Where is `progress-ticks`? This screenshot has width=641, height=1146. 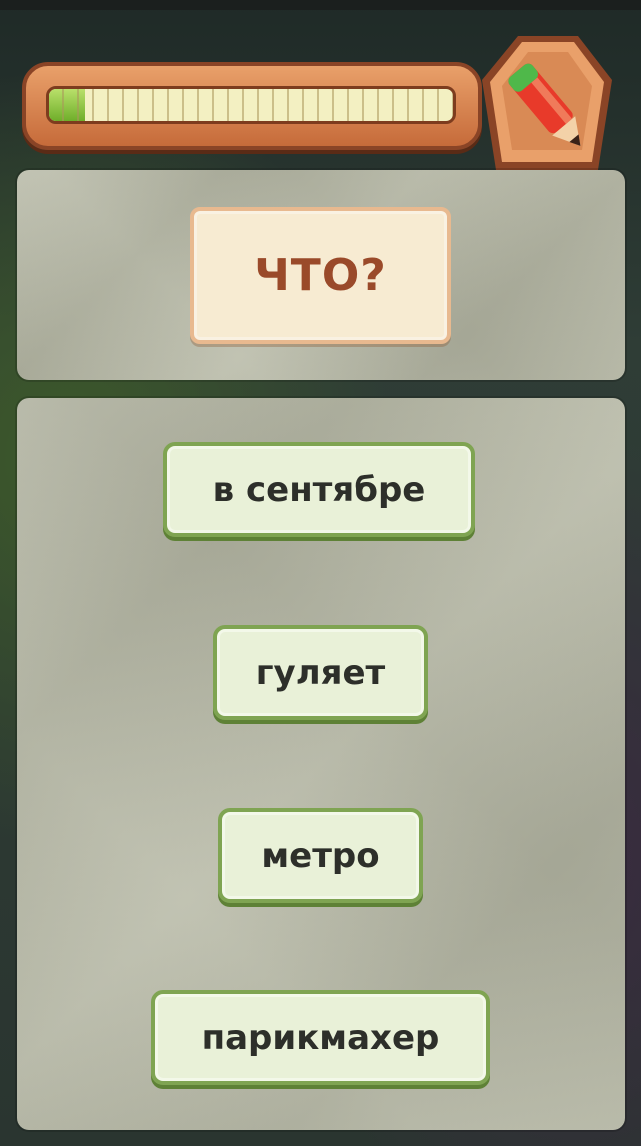 progress-ticks is located at coordinates (251, 105).